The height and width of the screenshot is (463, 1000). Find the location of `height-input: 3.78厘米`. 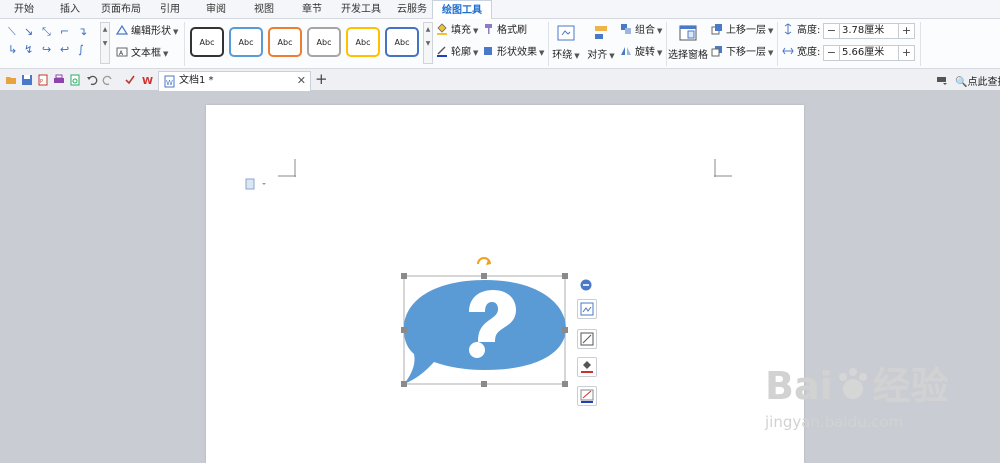

height-input: 3.78厘米 is located at coordinates (863, 31).